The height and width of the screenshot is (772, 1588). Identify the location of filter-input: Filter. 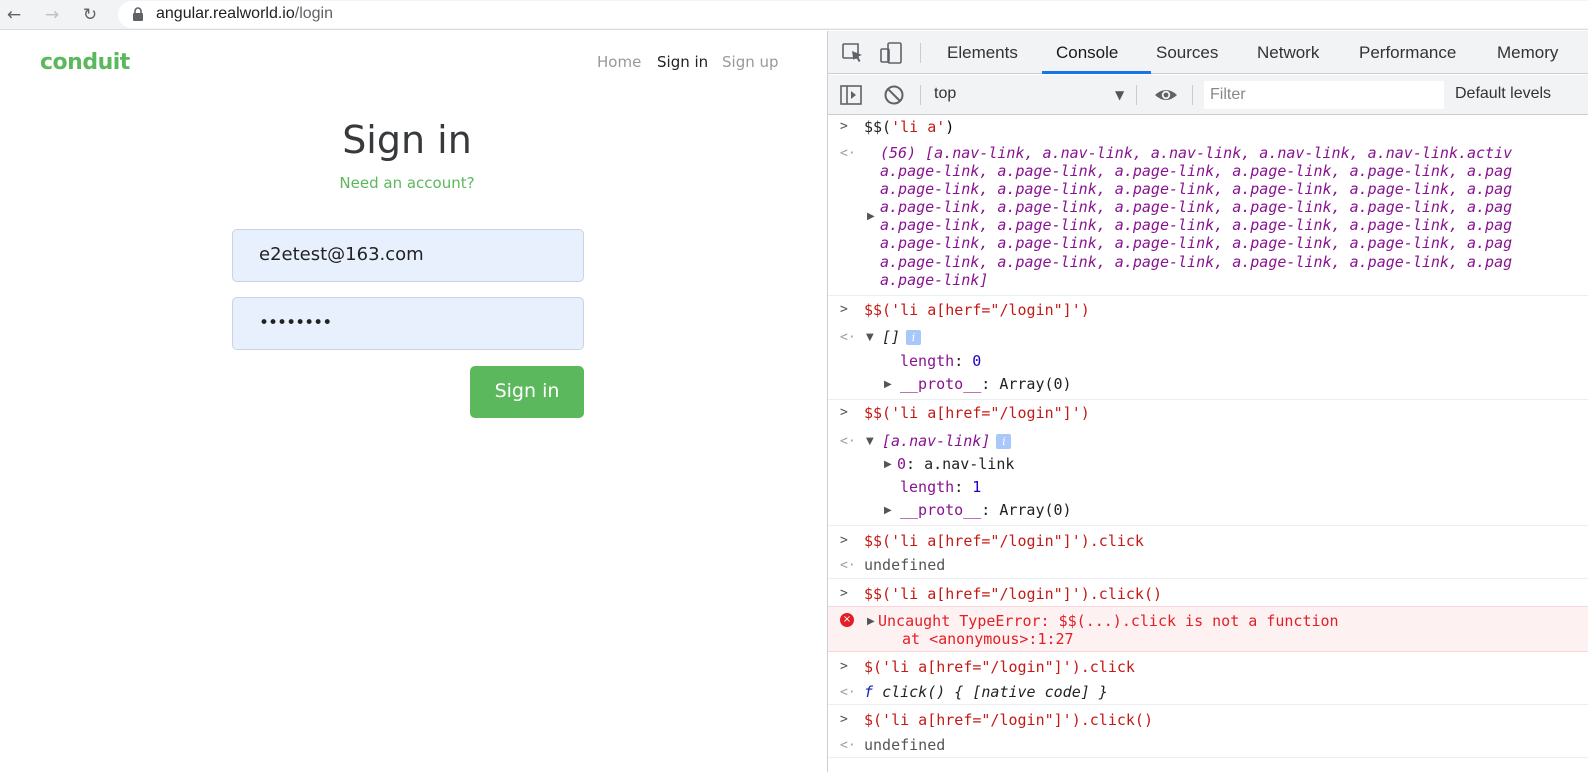
(1324, 95).